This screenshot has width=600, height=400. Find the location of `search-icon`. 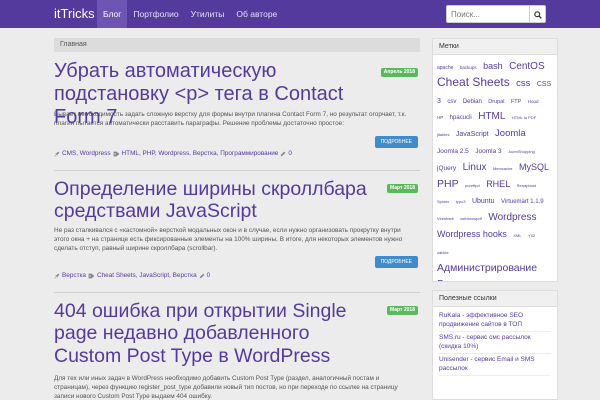

search-icon is located at coordinates (538, 15).